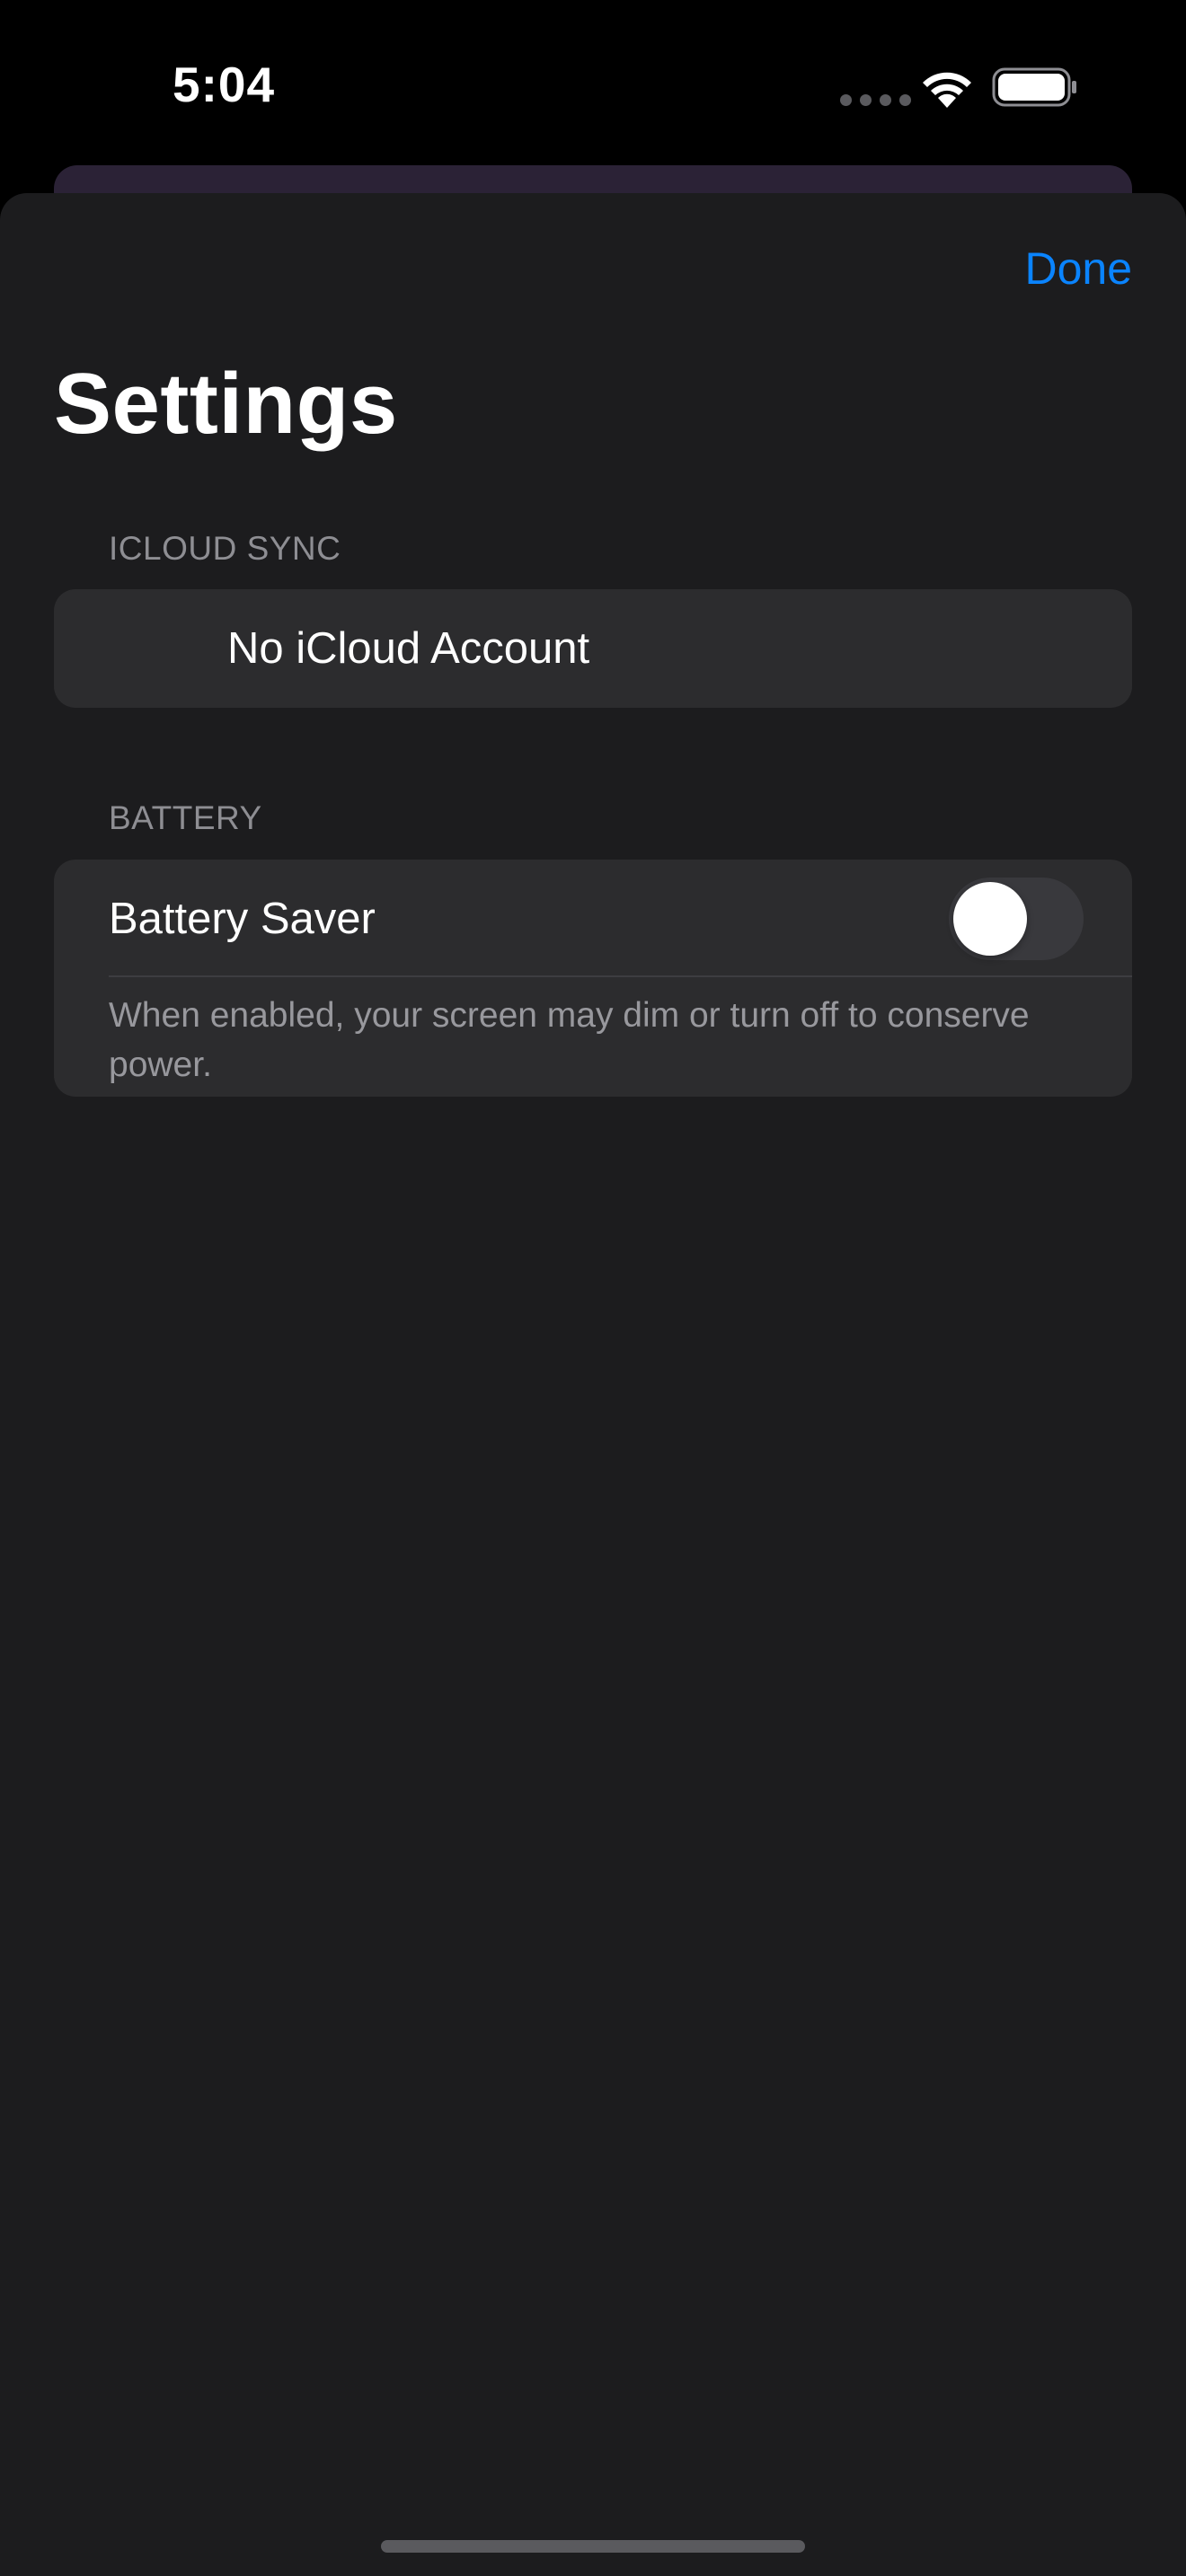 Image resolution: width=1186 pixels, height=2576 pixels. Describe the element at coordinates (224, 84) in the screenshot. I see `status-time: 5:04` at that location.